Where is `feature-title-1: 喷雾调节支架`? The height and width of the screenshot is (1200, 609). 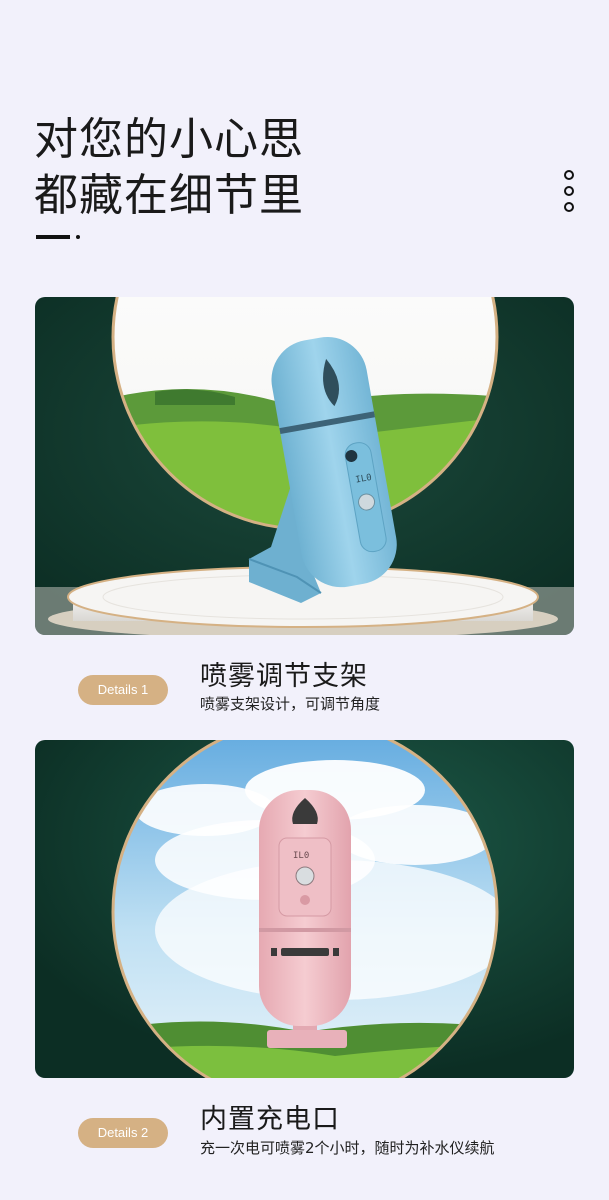 feature-title-1: 喷雾调节支架 is located at coordinates (284, 676).